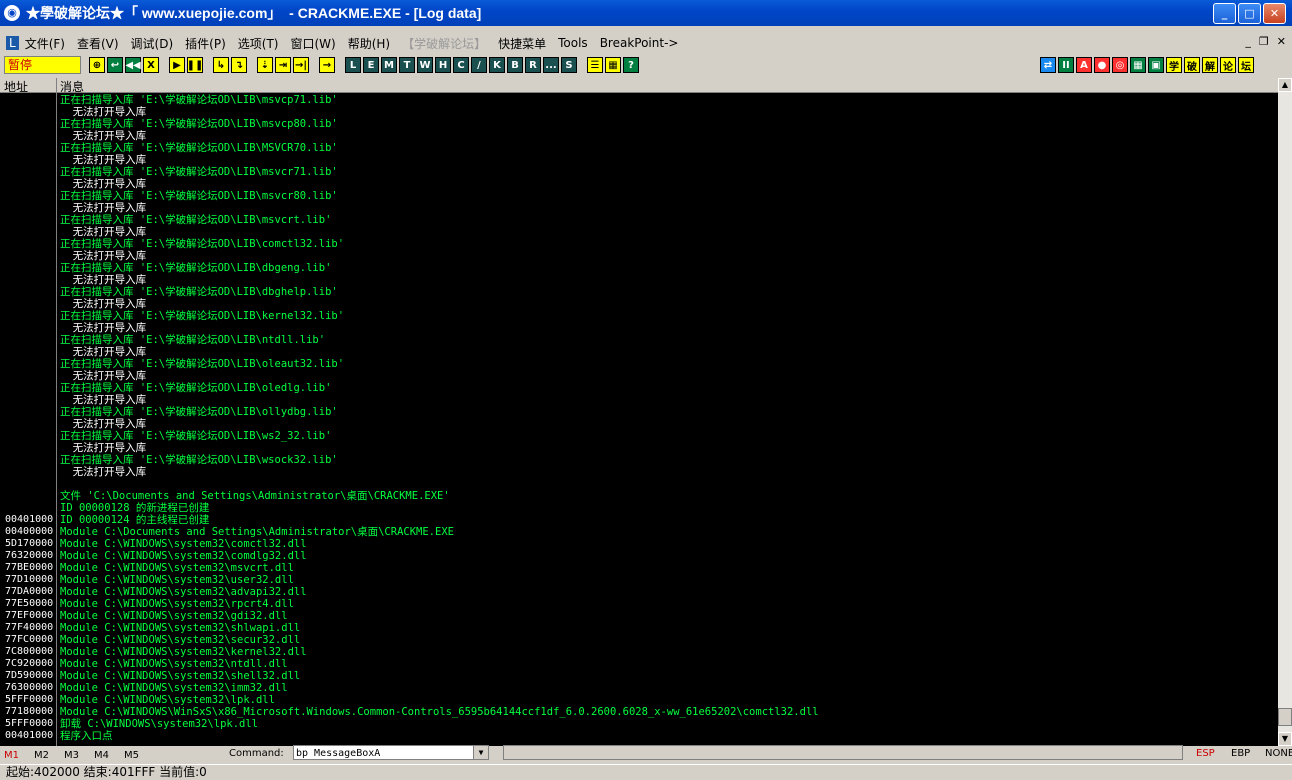 Image resolution: width=1292 pixels, height=780 pixels. Describe the element at coordinates (12, 43) in the screenshot. I see `mdi-app-icon: L` at that location.